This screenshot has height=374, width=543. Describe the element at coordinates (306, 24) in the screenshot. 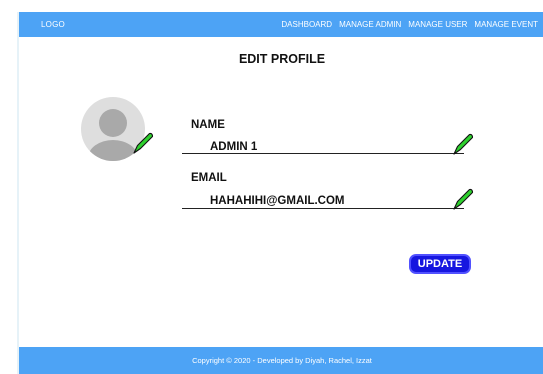

I see `nav-dashboard: DASHBOARD` at that location.